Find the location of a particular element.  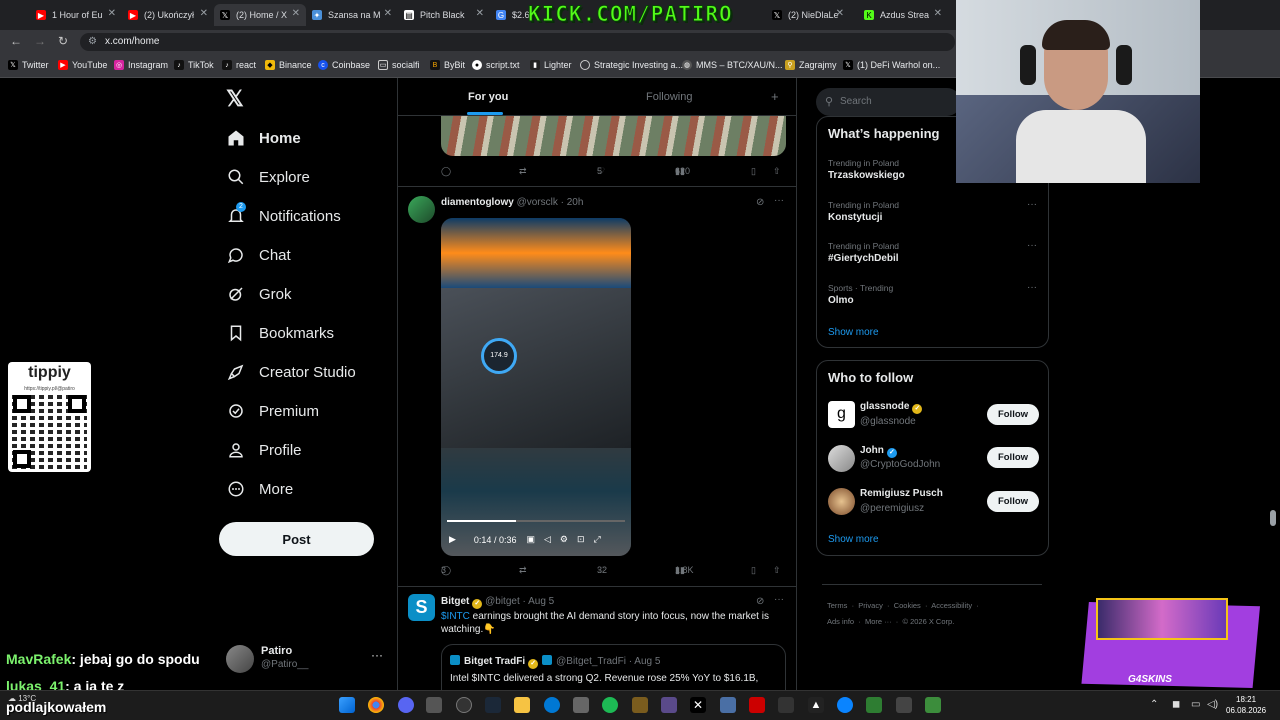

volume-icon: ◁ is located at coordinates (547, 539).